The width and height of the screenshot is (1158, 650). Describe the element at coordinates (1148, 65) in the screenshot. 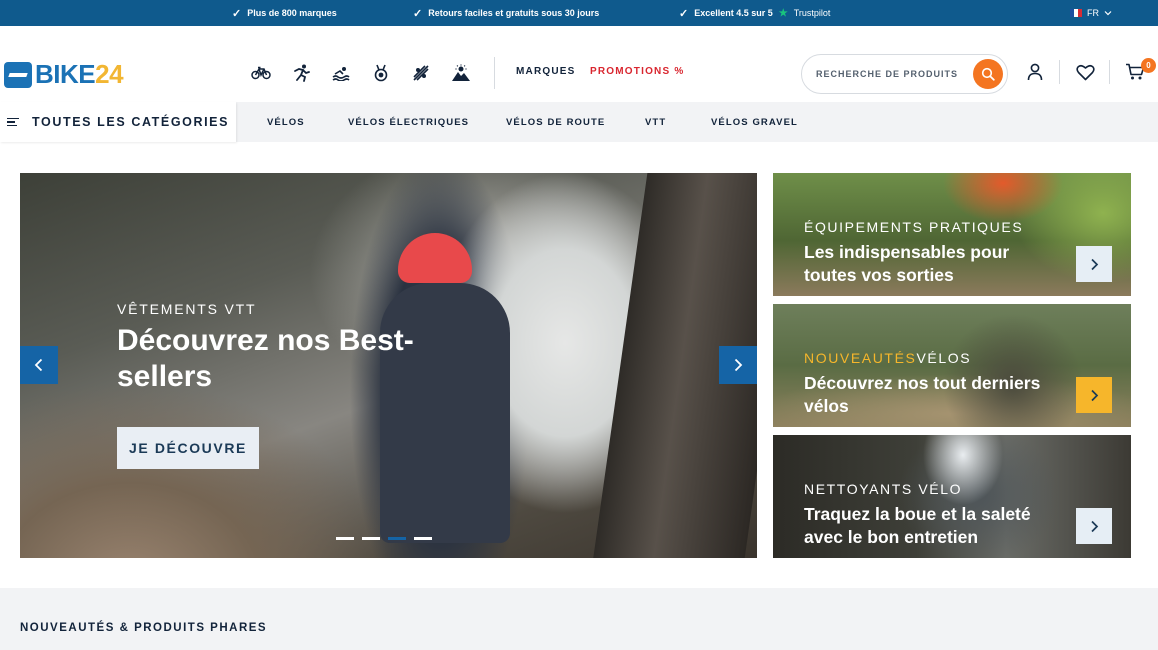

I see `cart-count-badge: 0` at that location.